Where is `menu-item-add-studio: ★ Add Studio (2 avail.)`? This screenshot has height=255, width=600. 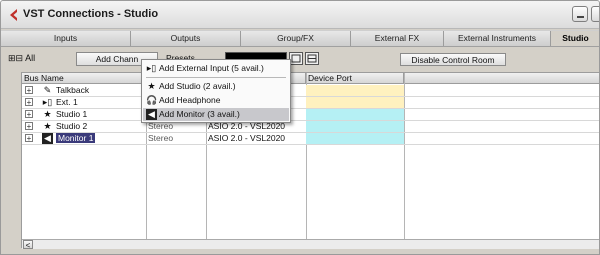
menu-item-add-studio: ★ Add Studio (2 avail.) is located at coordinates (216, 86).